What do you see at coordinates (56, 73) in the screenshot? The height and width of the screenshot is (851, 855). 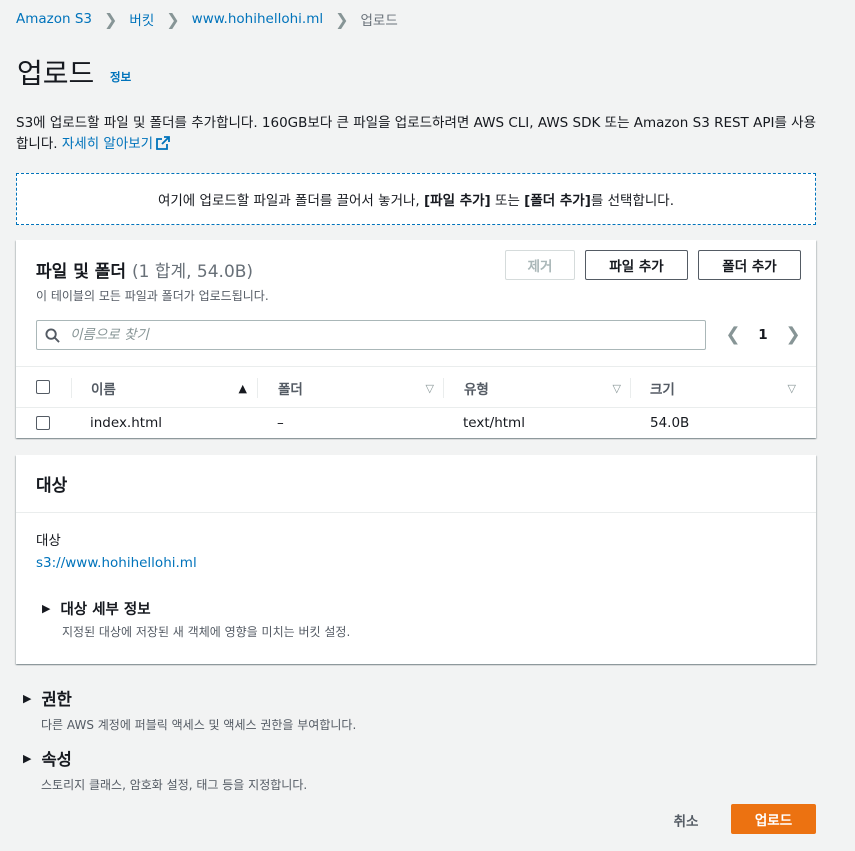 I see `page-title: 업로드` at bounding box center [56, 73].